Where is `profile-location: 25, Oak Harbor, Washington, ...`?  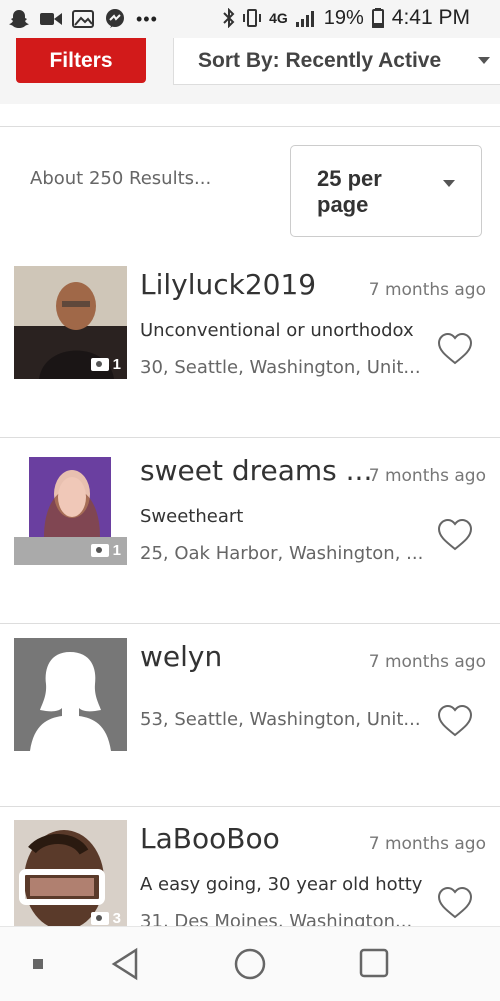 profile-location: 25, Oak Harbor, Washington, ... is located at coordinates (282, 553).